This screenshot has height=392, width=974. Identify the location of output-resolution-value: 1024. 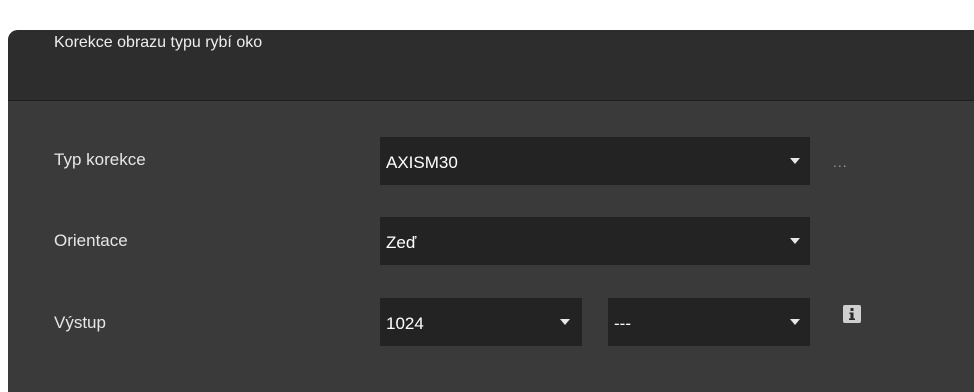
(405, 323).